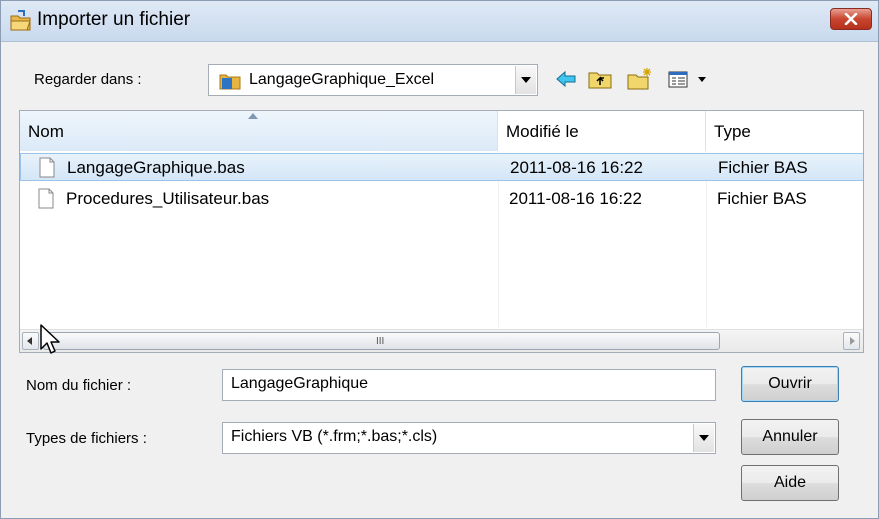 The width and height of the screenshot is (879, 519). I want to click on chevron-left-icon, so click(29, 341).